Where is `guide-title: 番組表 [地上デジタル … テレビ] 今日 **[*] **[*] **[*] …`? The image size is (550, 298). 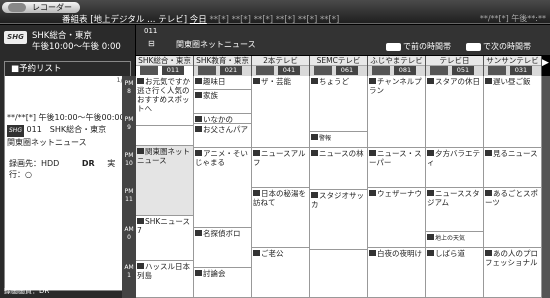 guide-title: 番組表 [地上デジタル … テレビ] 今日 **[*] **[*] **[*] … is located at coordinates (200, 19).